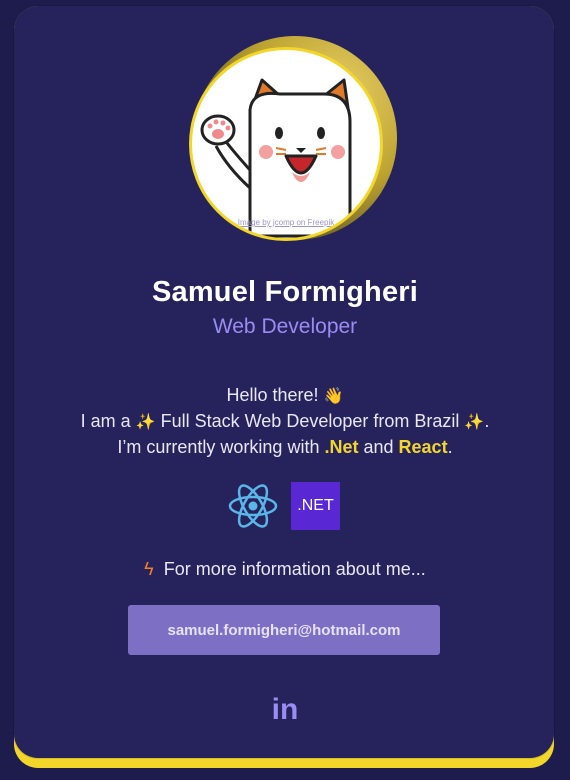 This screenshot has height=780, width=570. What do you see at coordinates (487, 421) in the screenshot?
I see `bio-line-2-suffix: .` at bounding box center [487, 421].